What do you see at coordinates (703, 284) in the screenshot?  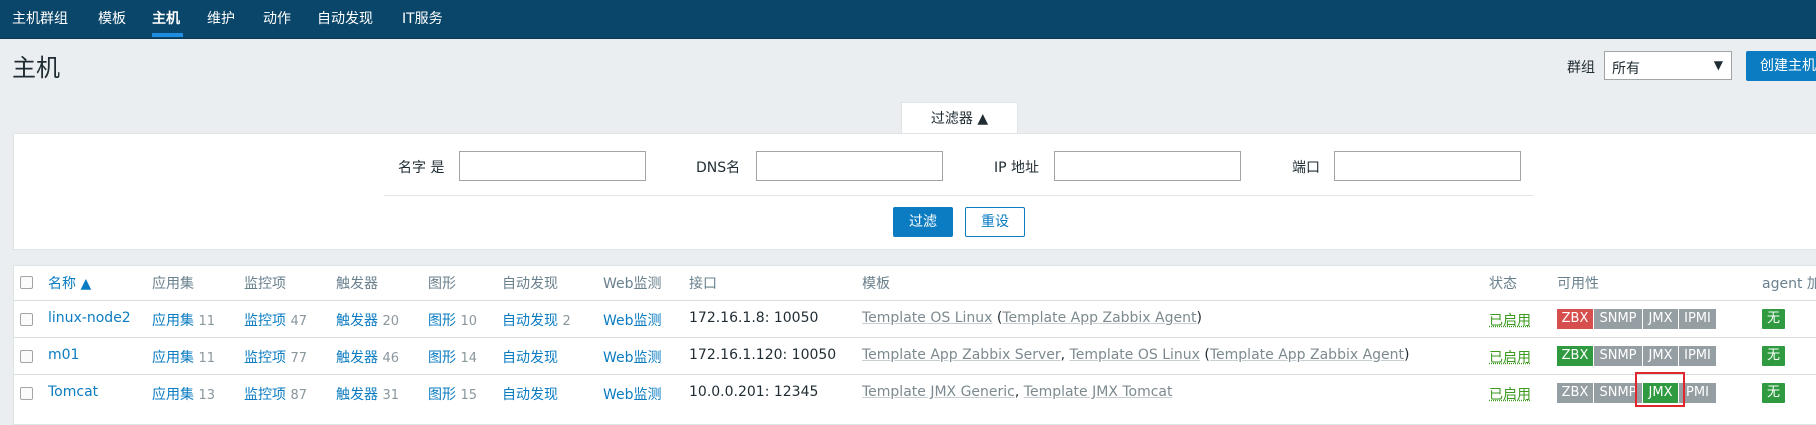 I see `col-header-interface: 接口` at bounding box center [703, 284].